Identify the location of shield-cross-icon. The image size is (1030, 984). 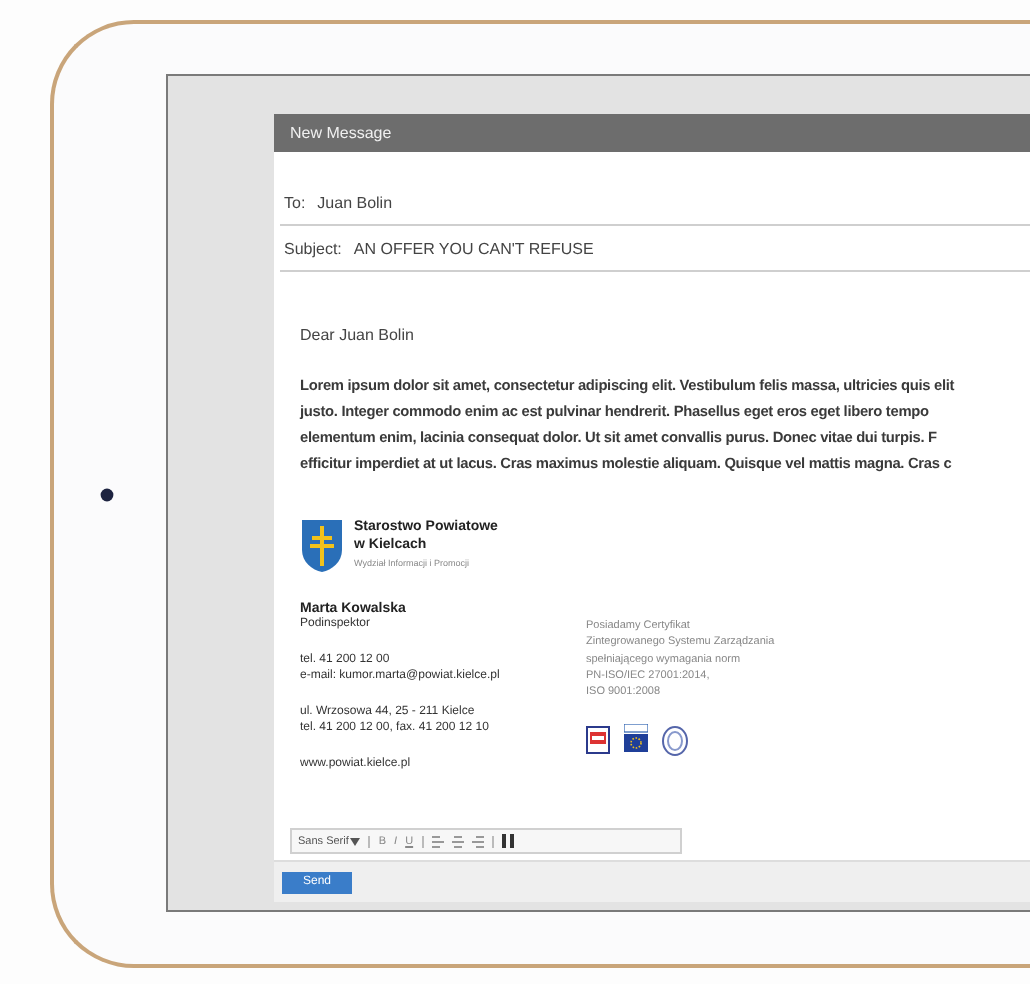
(322, 546).